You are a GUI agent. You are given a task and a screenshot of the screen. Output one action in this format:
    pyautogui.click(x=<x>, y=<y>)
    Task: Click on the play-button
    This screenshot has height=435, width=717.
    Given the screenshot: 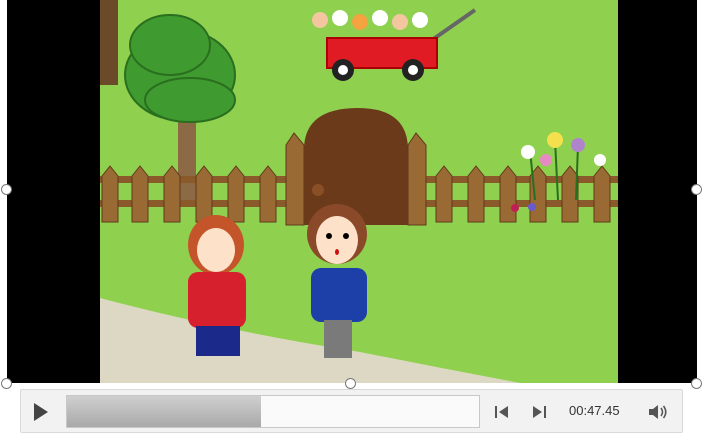 What is the action you would take?
    pyautogui.click(x=41, y=412)
    